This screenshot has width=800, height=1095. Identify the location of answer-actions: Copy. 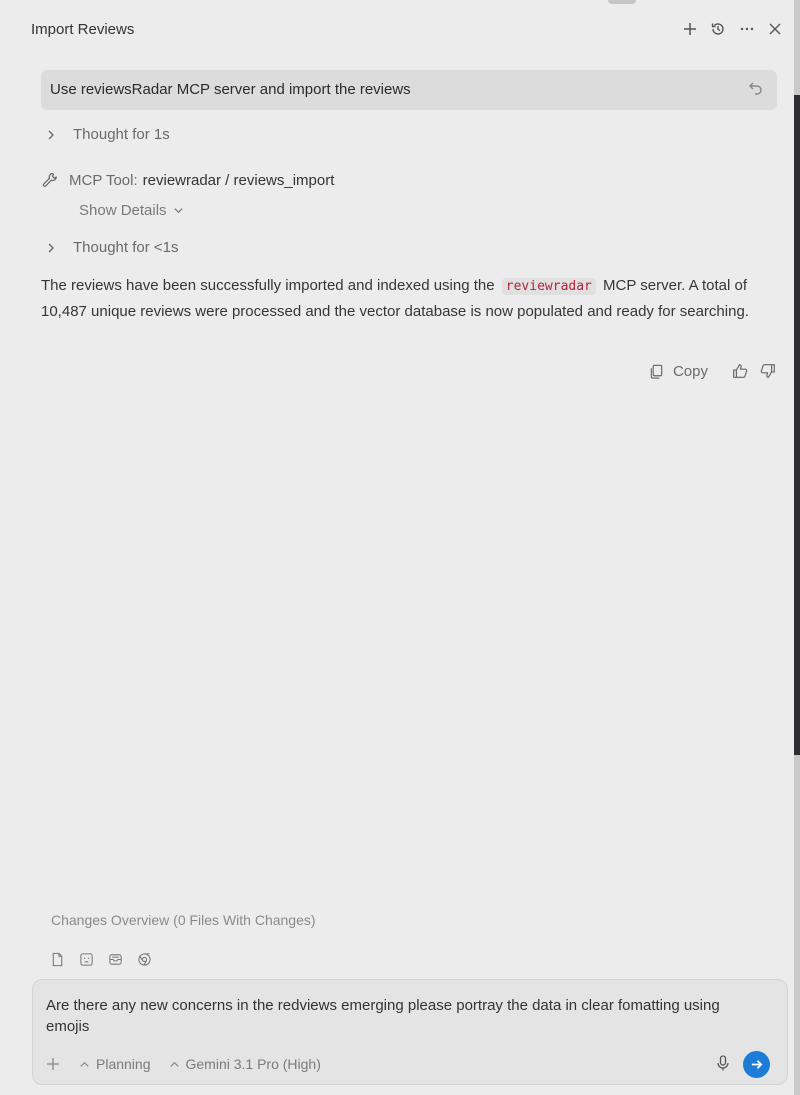
(712, 371).